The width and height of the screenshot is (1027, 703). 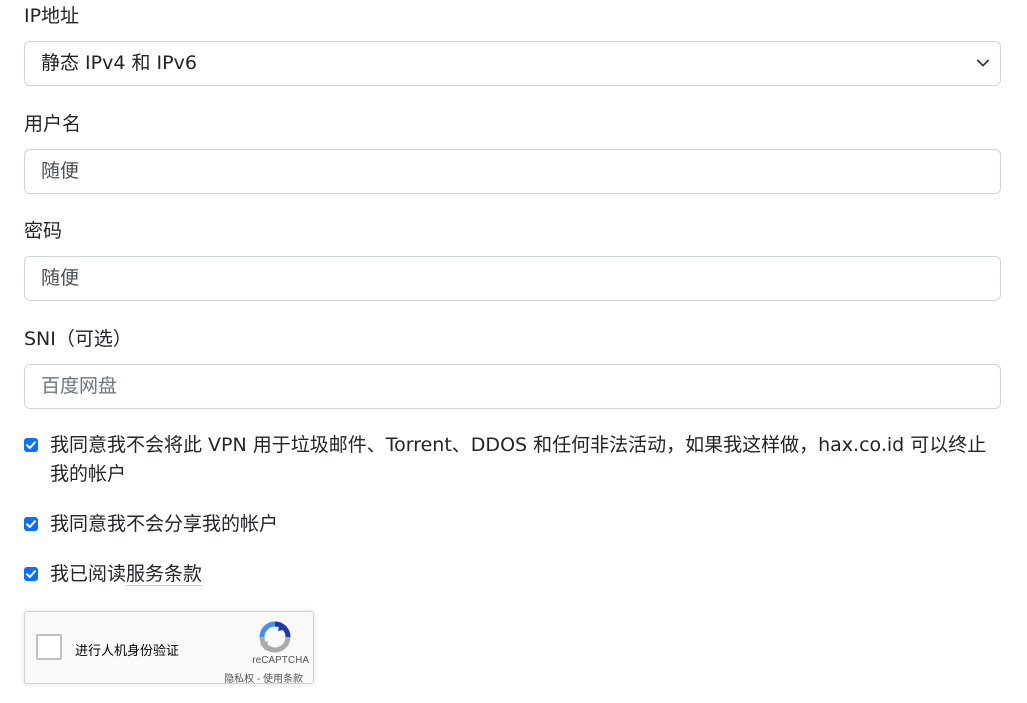 I want to click on recaptcha-footer: 隐私权 - 使用条款, so click(x=263, y=677).